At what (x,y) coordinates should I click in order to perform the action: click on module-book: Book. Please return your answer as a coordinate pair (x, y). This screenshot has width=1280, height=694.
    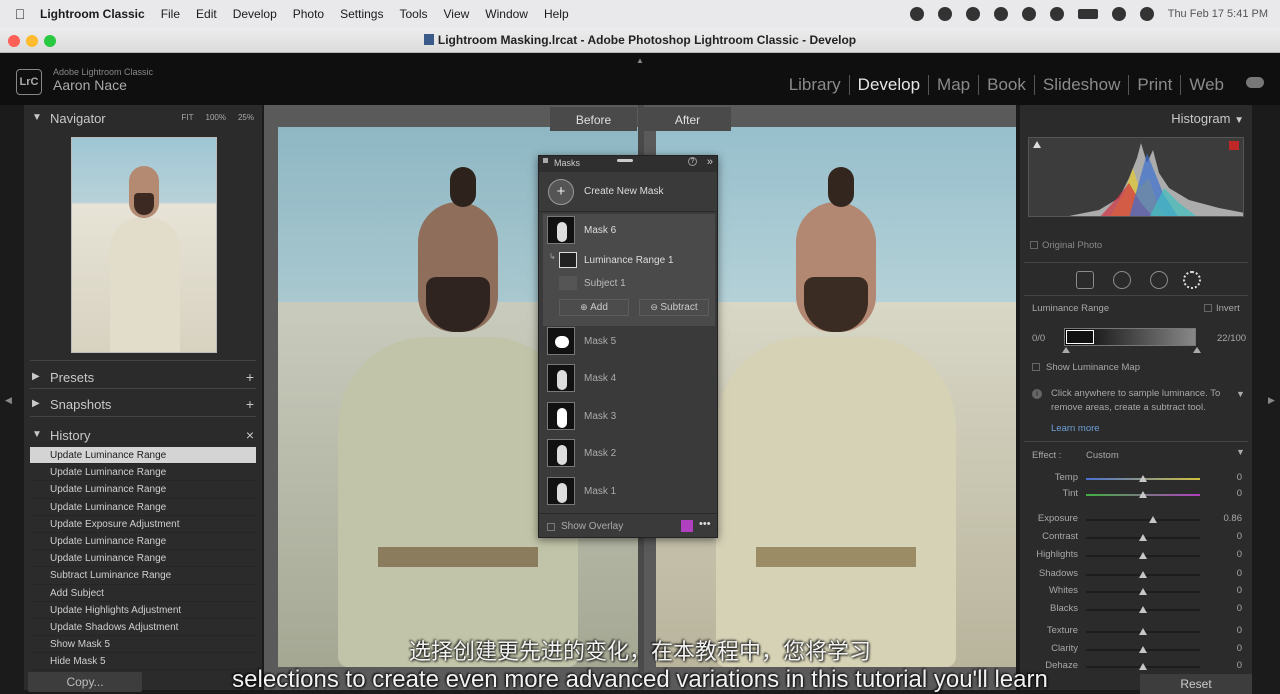
    Looking at the image, I should click on (1007, 85).